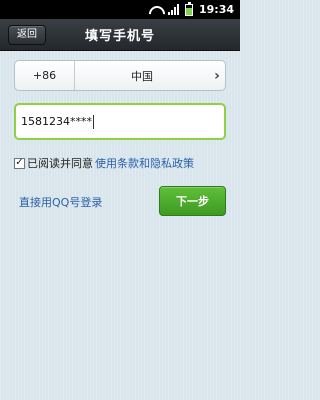 Image resolution: width=320 pixels, height=400 pixels. I want to click on terms-privacy-link: 使用条款和隐私政策, so click(144, 163).